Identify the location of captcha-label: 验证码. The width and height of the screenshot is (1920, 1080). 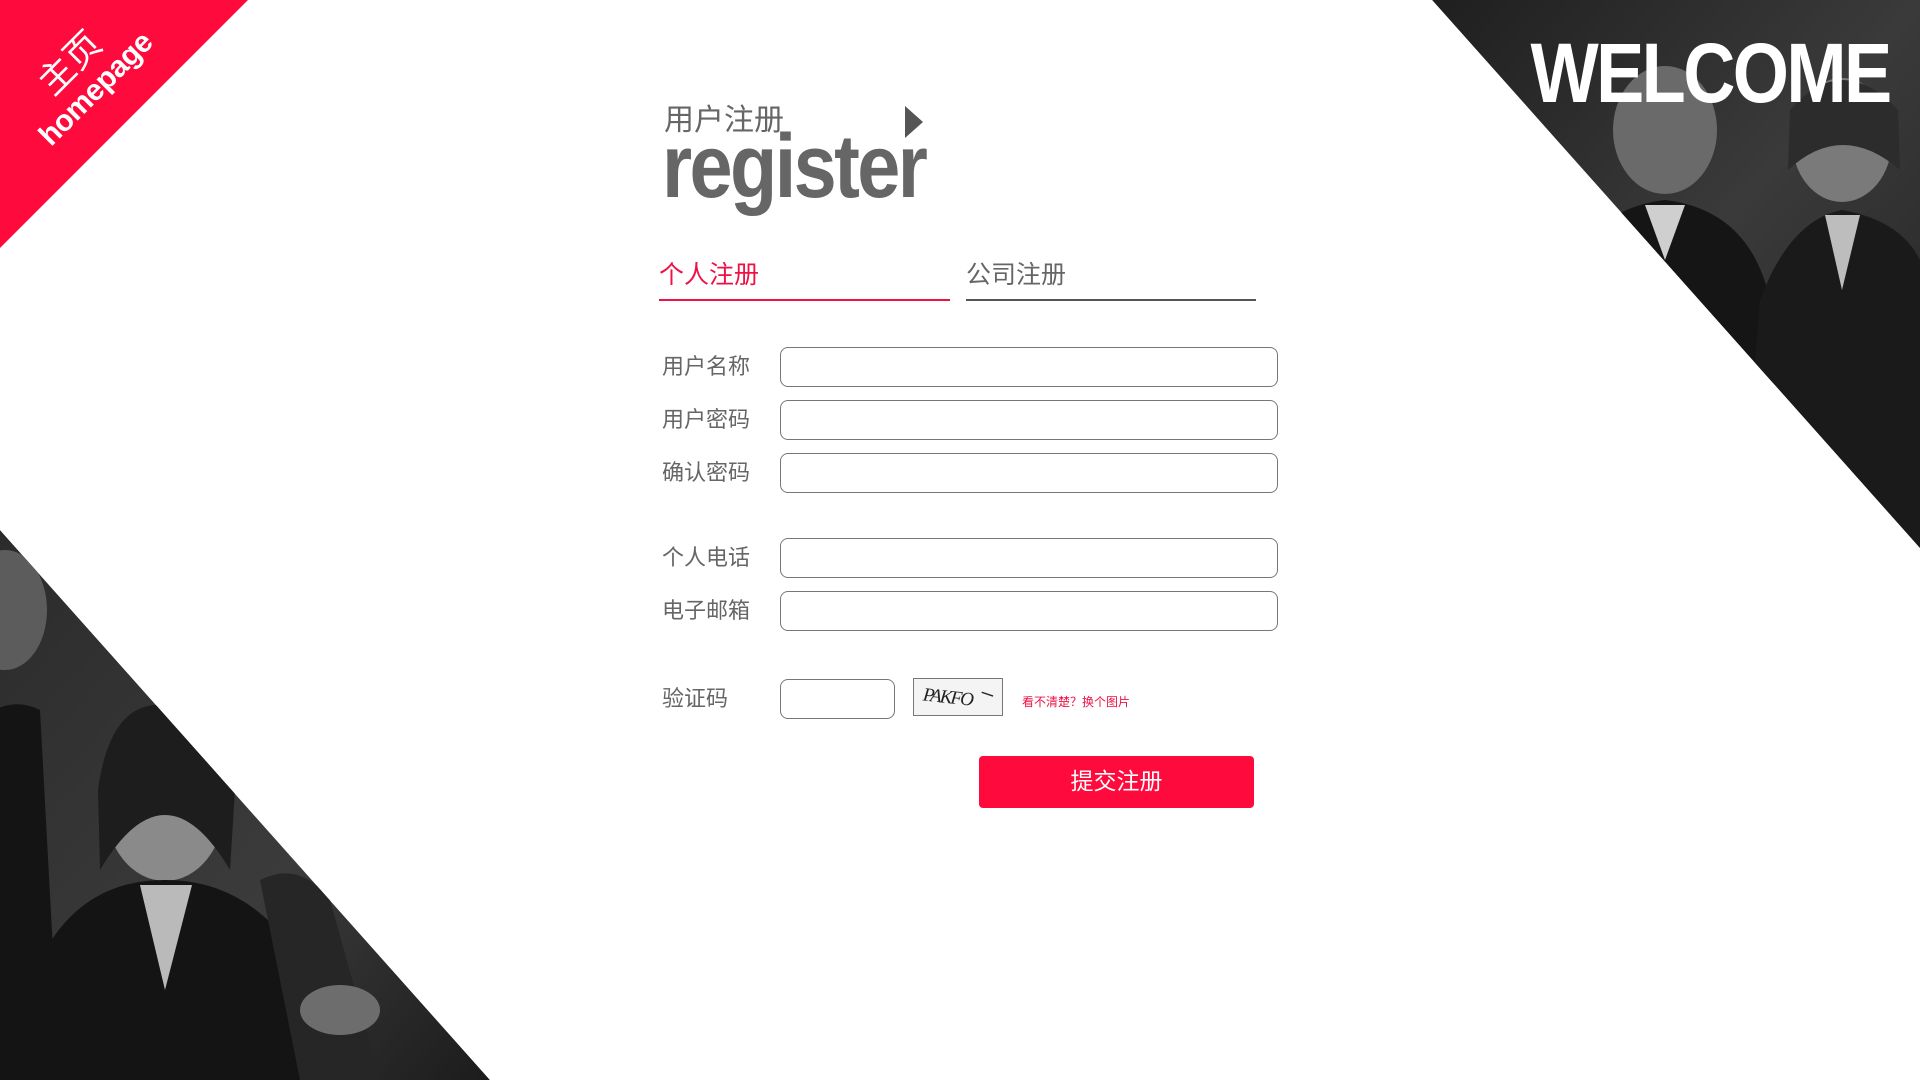
(695, 699).